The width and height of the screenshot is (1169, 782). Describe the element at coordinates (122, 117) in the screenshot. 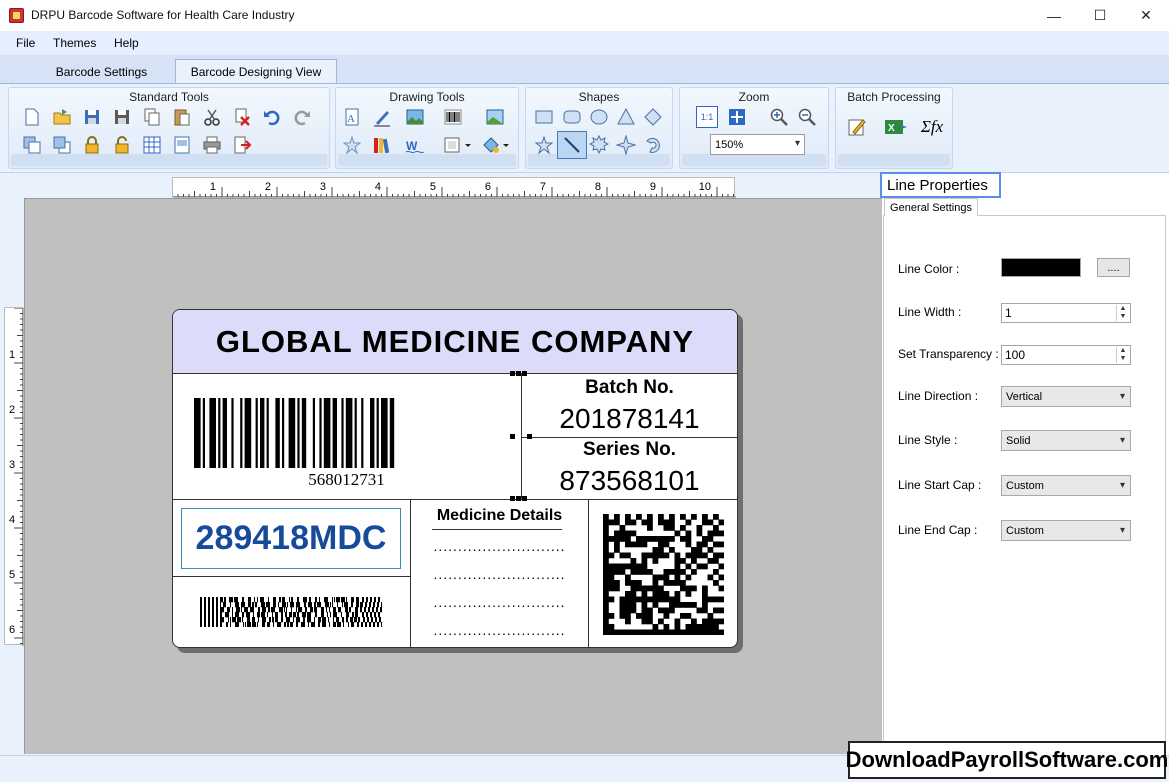

I see `save-as-icon` at that location.